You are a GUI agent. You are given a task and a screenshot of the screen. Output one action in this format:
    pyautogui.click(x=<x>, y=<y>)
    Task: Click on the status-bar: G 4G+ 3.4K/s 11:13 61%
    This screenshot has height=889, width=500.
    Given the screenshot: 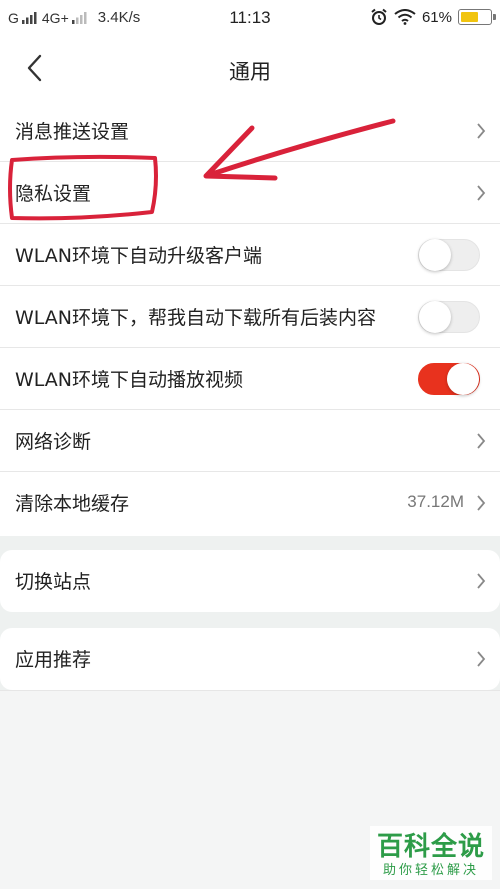 What is the action you would take?
    pyautogui.click(x=250, y=18)
    